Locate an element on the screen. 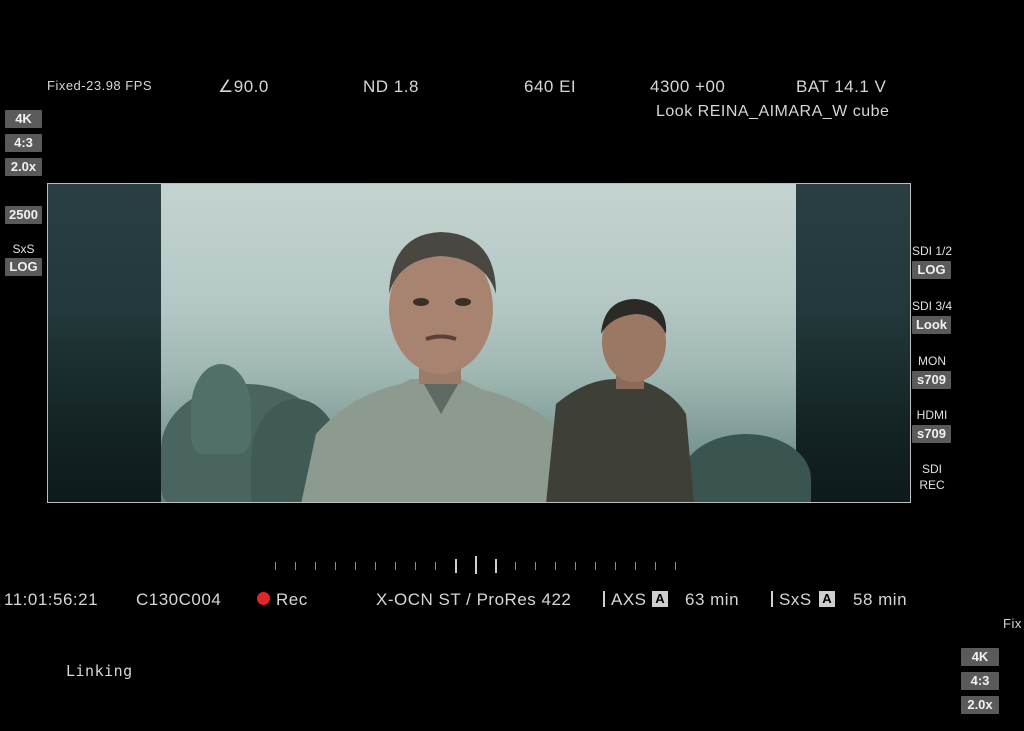  clip-name-readout: C130C004 is located at coordinates (179, 599).